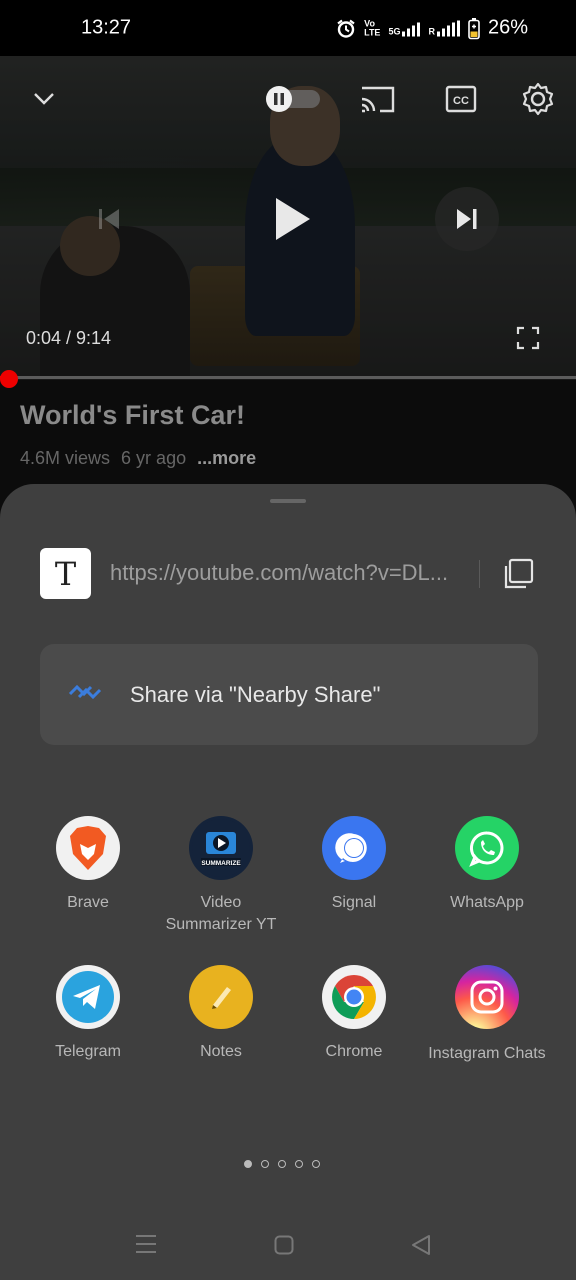  Describe the element at coordinates (479, 574) in the screenshot. I see `url-divider` at that location.